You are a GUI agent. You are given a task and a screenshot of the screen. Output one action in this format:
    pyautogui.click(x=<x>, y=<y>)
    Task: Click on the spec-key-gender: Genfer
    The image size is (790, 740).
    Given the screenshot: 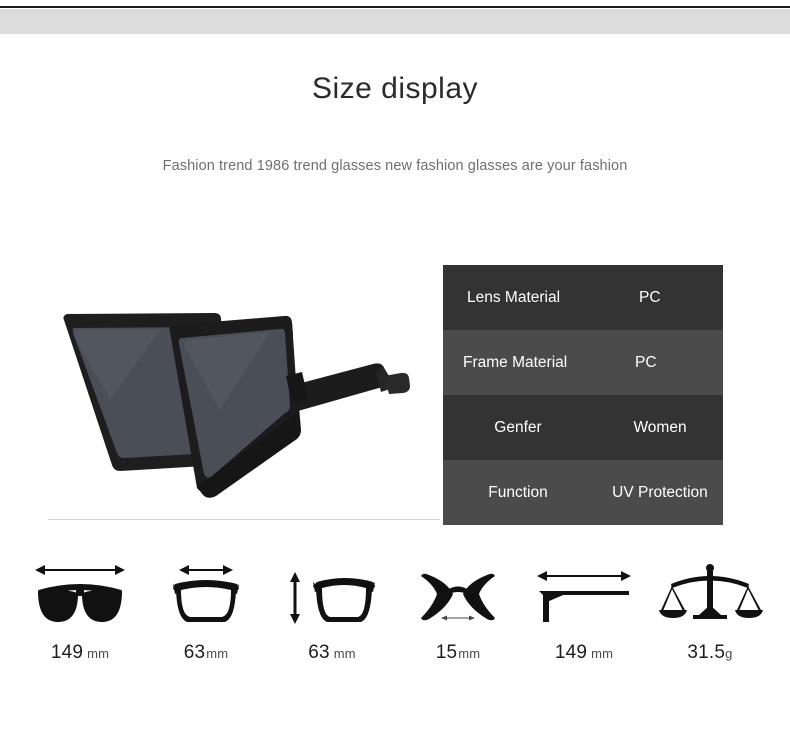 What is the action you would take?
    pyautogui.click(x=518, y=427)
    